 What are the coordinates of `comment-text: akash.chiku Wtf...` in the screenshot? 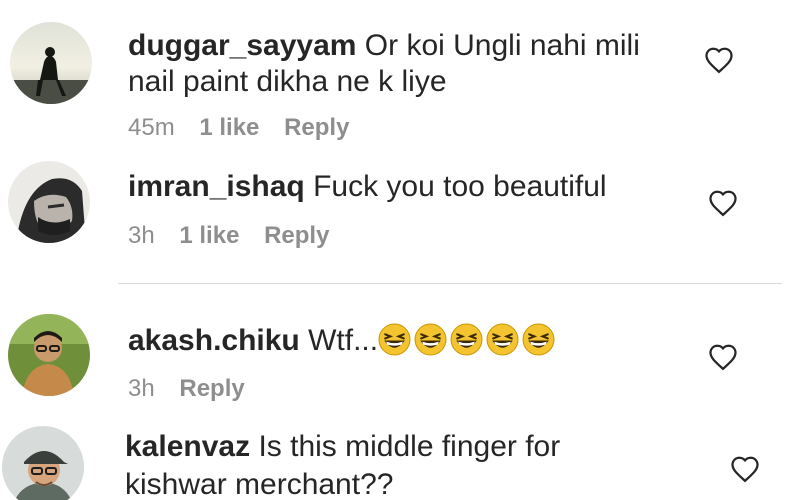 It's located at (343, 341).